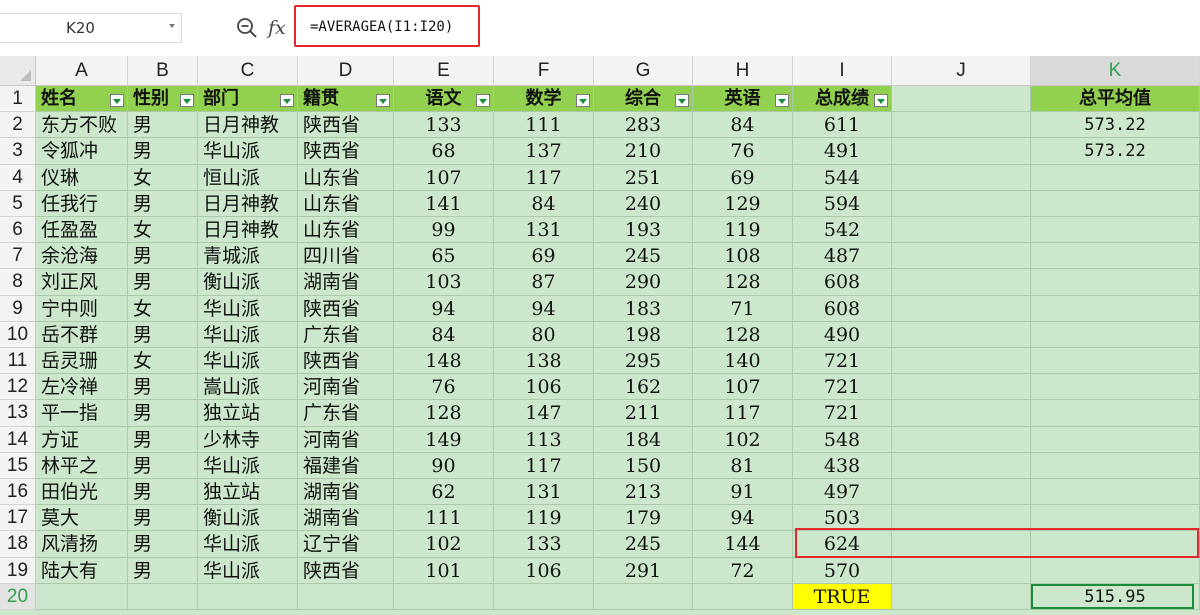  What do you see at coordinates (544, 544) in the screenshot?
I see `cell-F18: 133` at bounding box center [544, 544].